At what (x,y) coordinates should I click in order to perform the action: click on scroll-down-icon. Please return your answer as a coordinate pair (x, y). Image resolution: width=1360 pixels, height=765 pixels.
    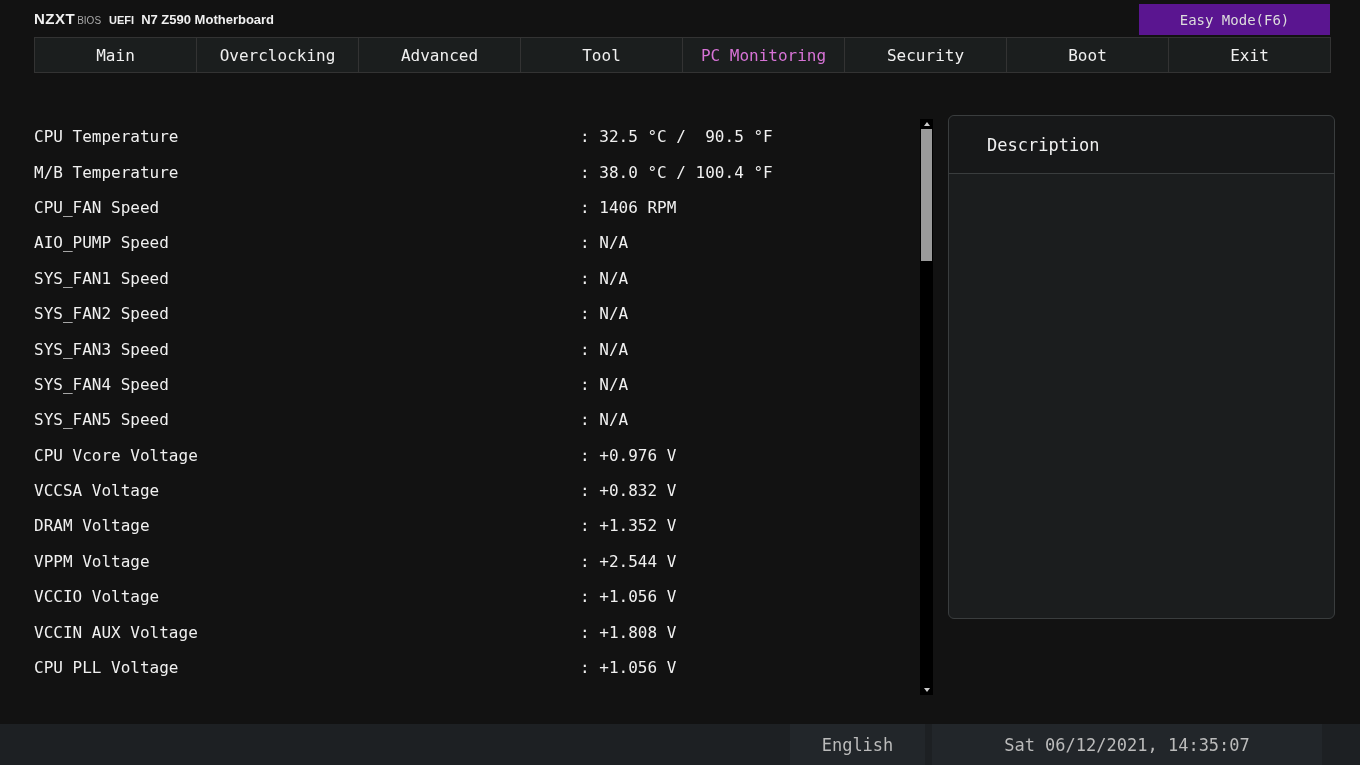
    Looking at the image, I should click on (926, 690).